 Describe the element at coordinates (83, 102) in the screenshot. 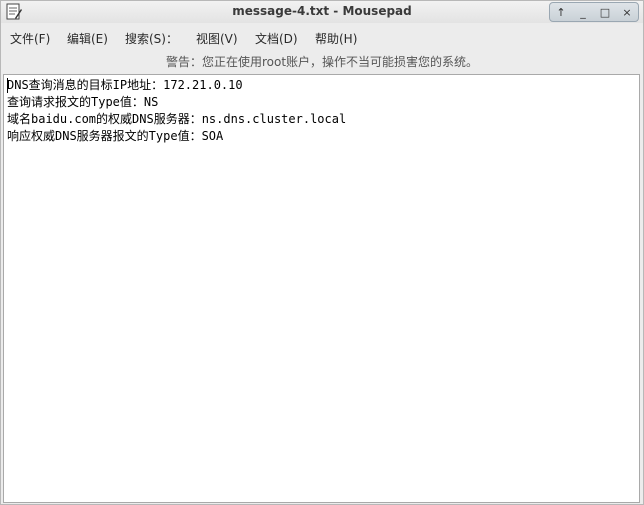

I see `editor-line-2: 查询请求报文的Type值：NS` at that location.